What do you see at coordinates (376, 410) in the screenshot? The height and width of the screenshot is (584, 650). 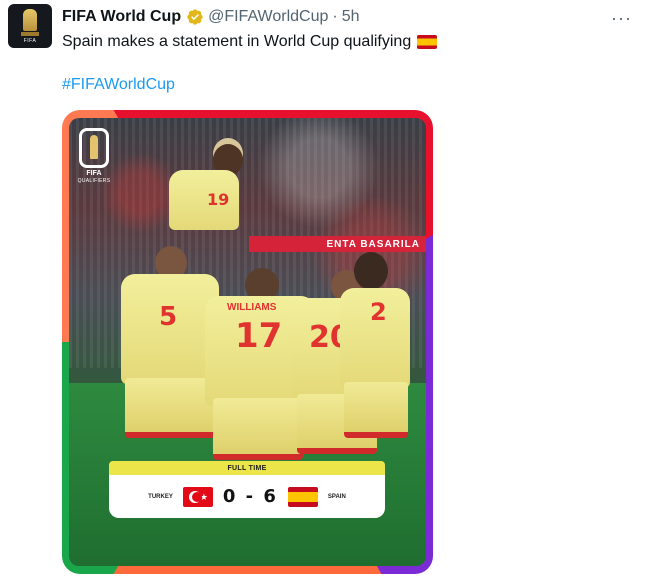 I see `player-shorts` at bounding box center [376, 410].